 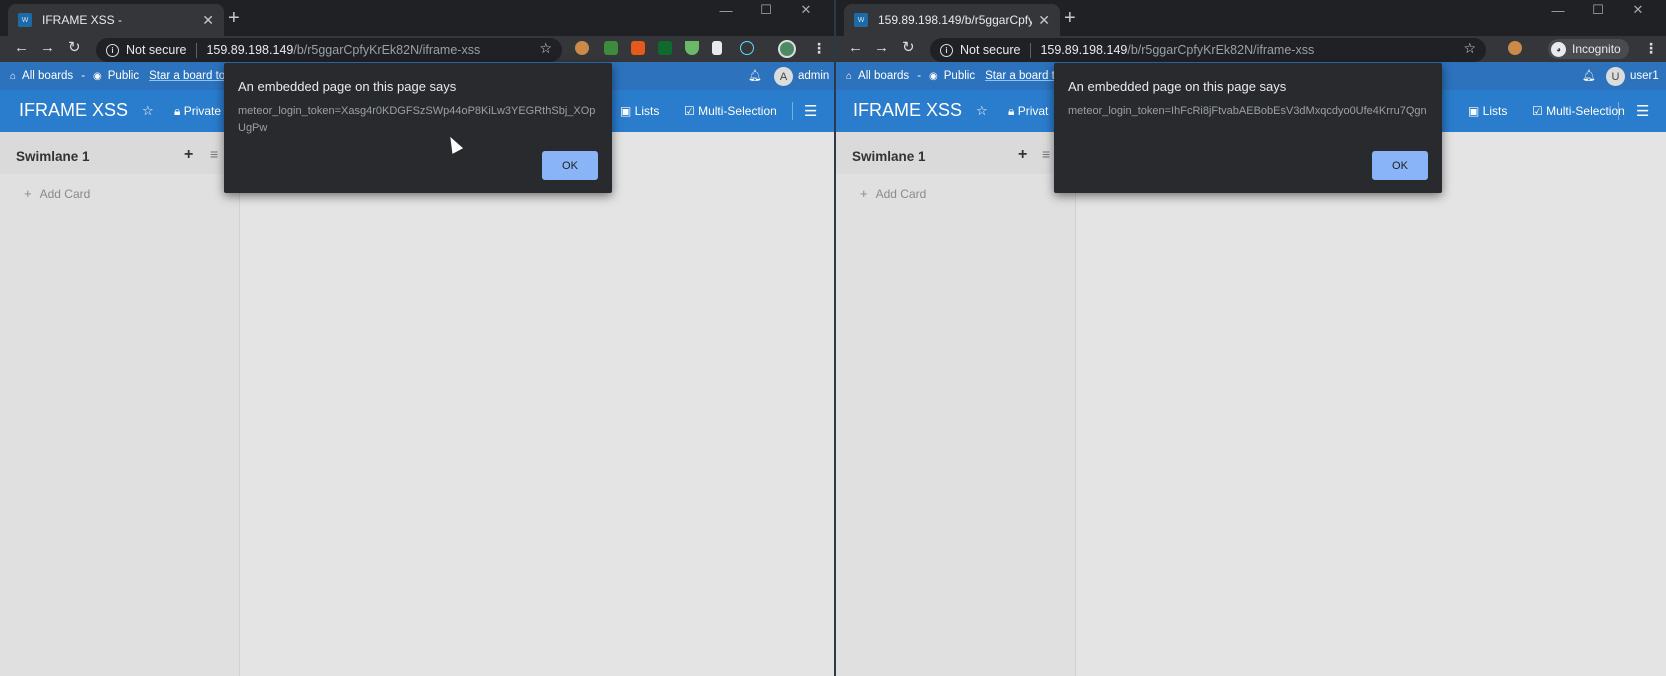 What do you see at coordinates (747, 48) in the screenshot?
I see `react-extension-icon` at bounding box center [747, 48].